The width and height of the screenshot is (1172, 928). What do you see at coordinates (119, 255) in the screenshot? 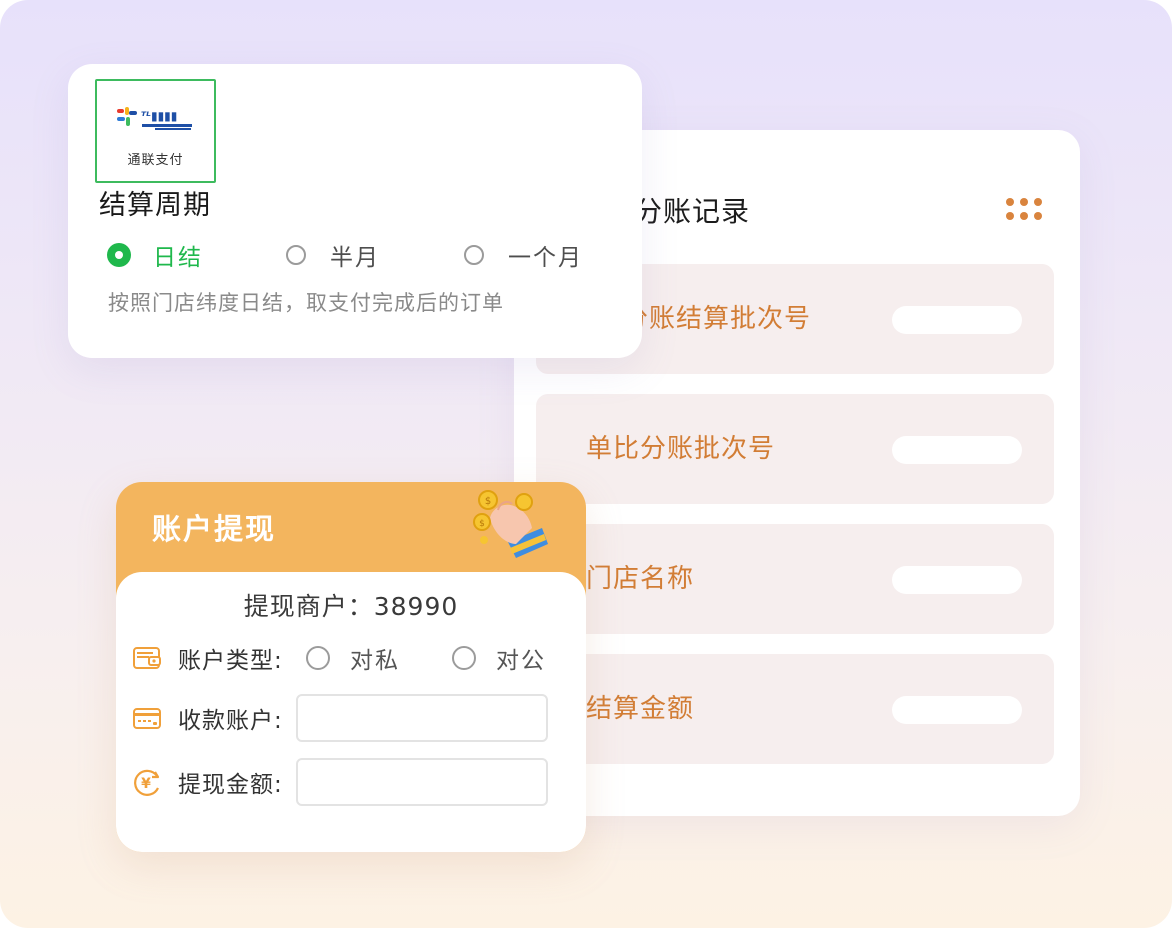
I see `radio-checked-icon` at bounding box center [119, 255].